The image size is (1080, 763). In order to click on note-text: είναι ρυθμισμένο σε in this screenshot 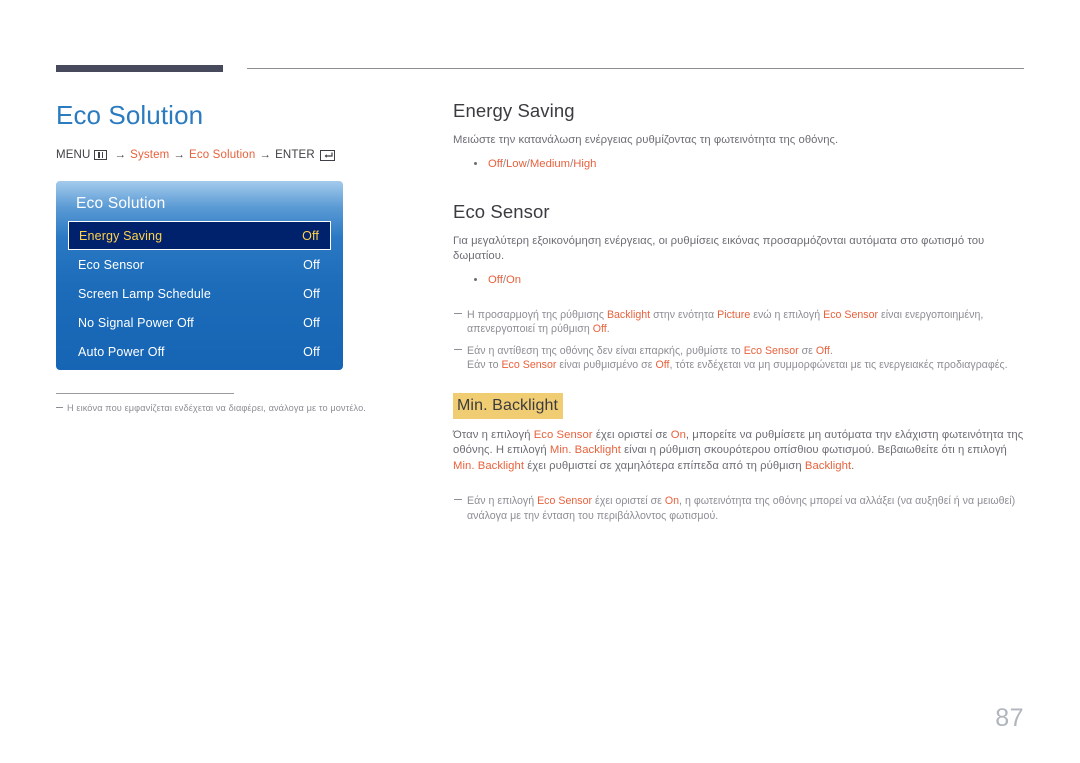, I will do `click(606, 365)`.